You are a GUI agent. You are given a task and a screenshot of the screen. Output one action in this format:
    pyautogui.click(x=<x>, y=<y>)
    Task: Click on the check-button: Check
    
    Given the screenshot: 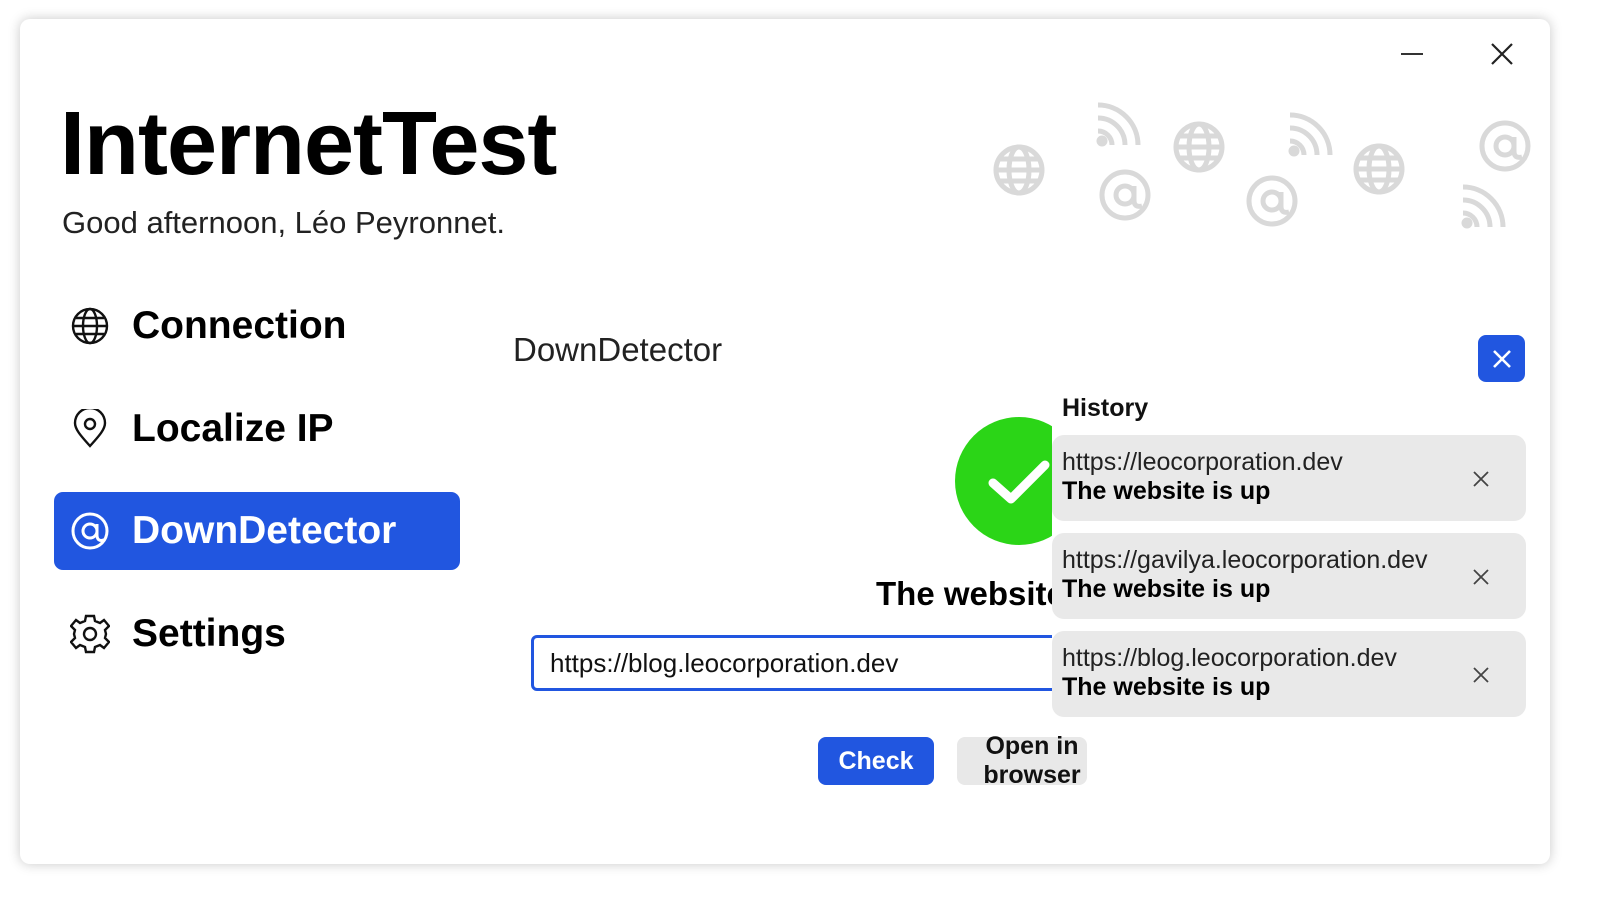 What is the action you would take?
    pyautogui.click(x=876, y=761)
    